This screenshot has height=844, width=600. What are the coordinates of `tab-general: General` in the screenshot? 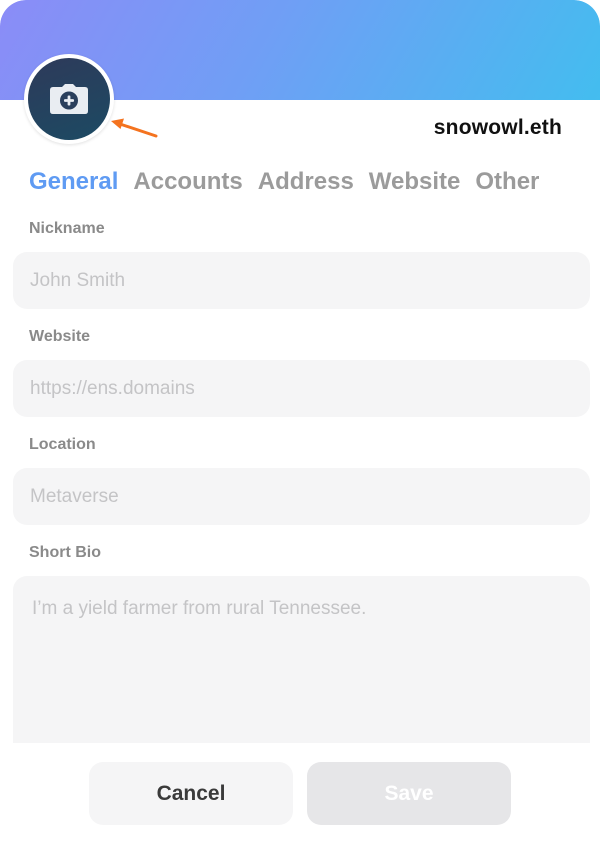 It's located at (73, 182).